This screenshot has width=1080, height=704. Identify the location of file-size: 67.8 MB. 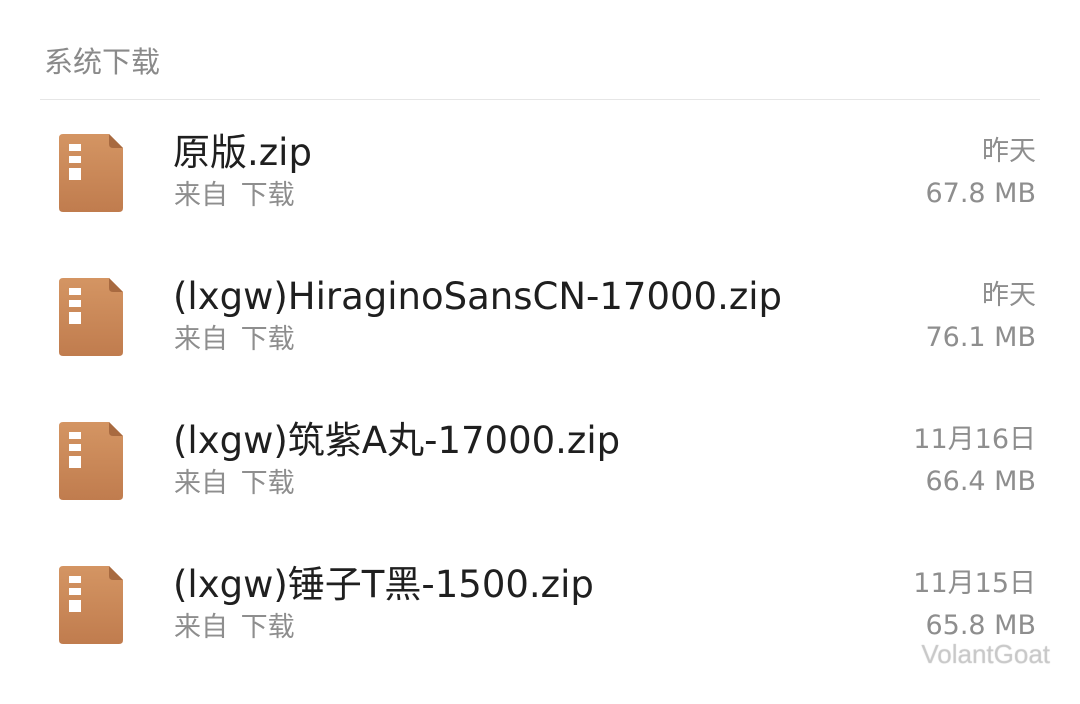
(980, 193).